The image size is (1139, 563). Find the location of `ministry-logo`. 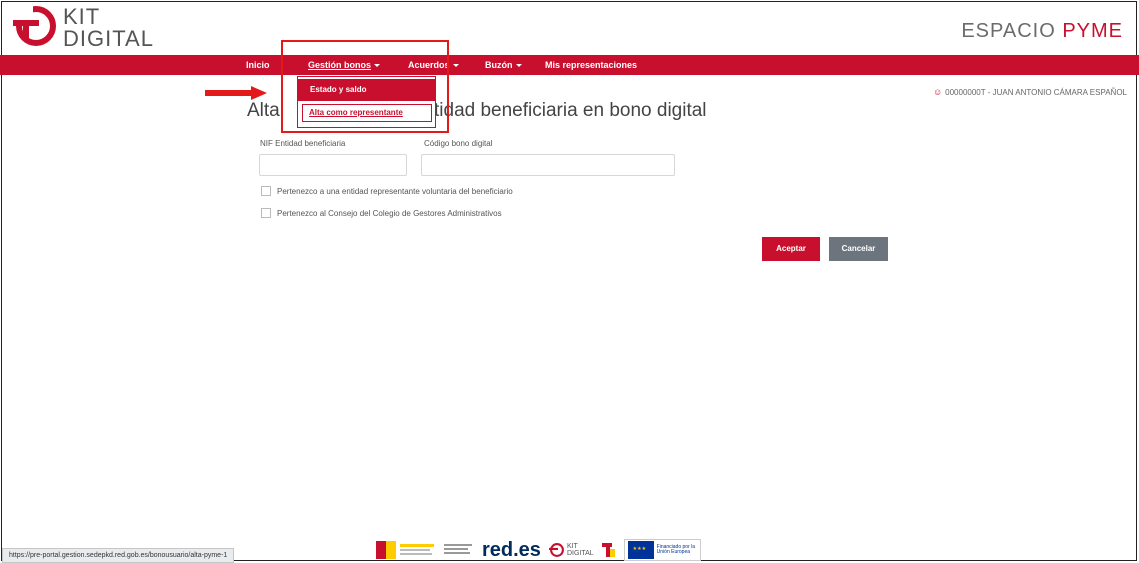

ministry-logo is located at coordinates (459, 550).